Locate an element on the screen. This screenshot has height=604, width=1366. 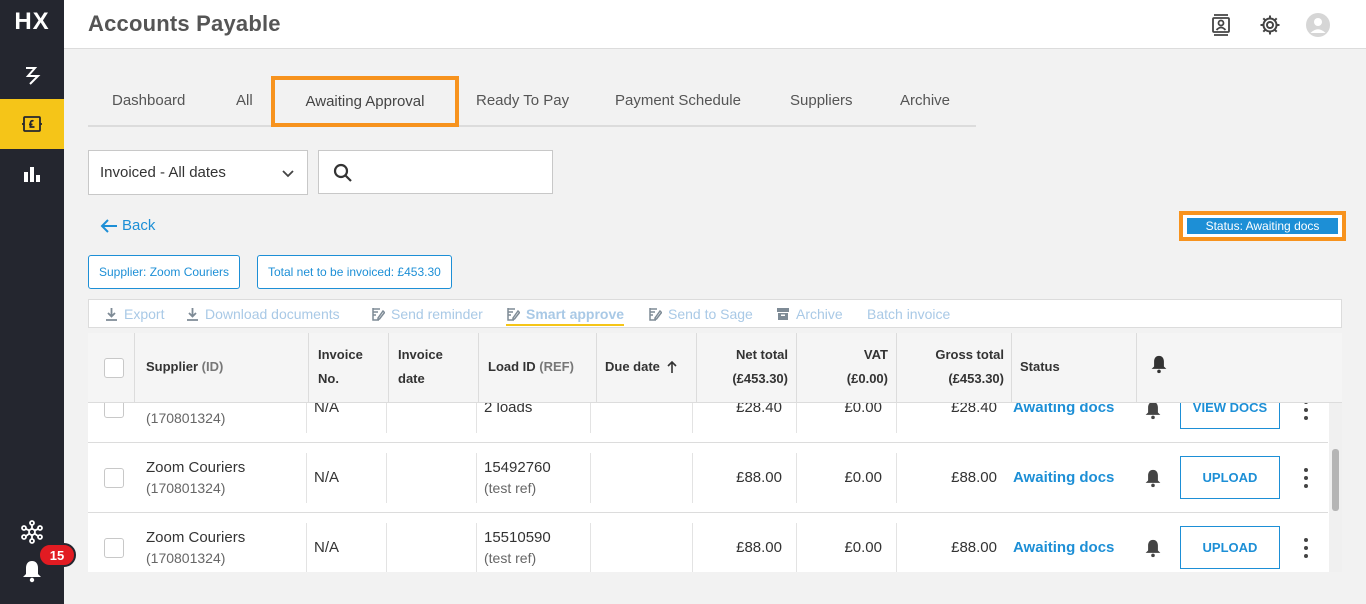
search-input is located at coordinates (453, 172).